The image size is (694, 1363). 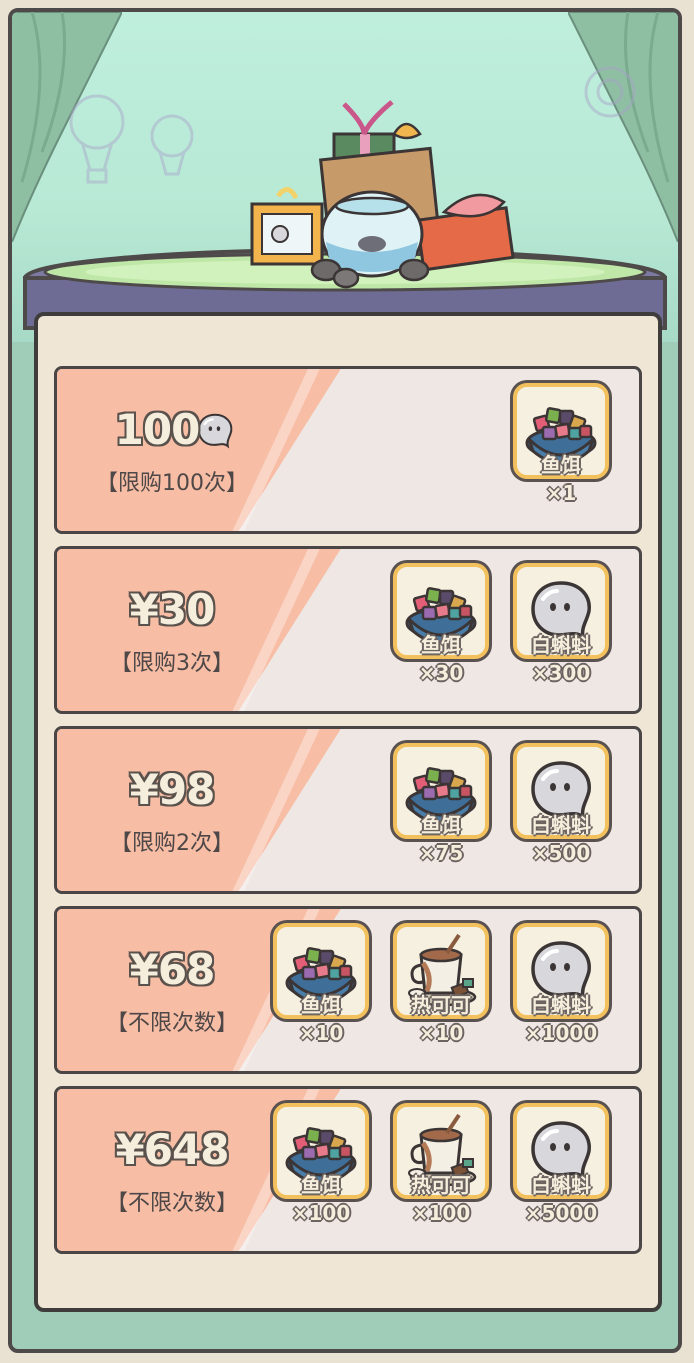 I want to click on offer-card: ¥68 【不限次数】 鱼饵 ×10 热可可 ×10 白蝌蚪 ×1000, so click(x=348, y=990).